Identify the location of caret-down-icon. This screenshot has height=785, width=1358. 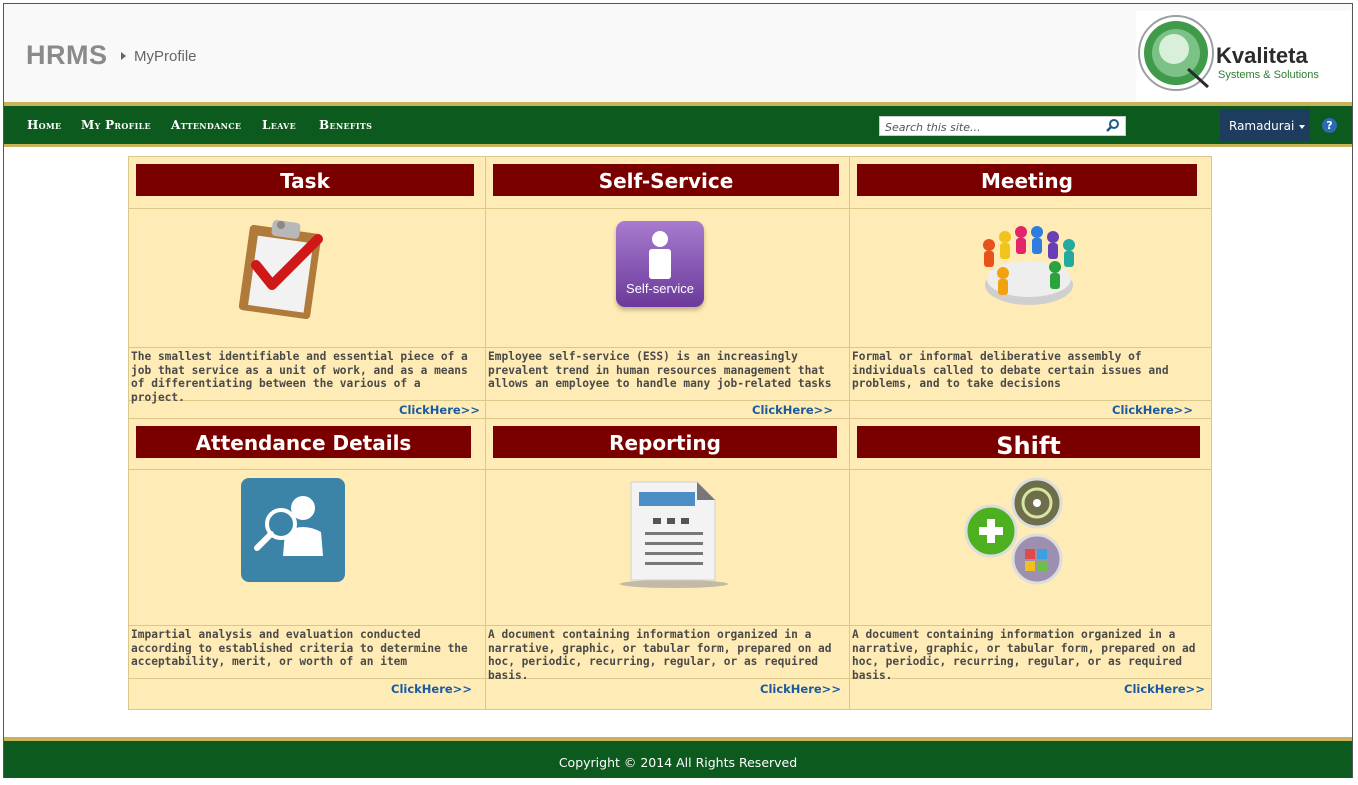
(1302, 126).